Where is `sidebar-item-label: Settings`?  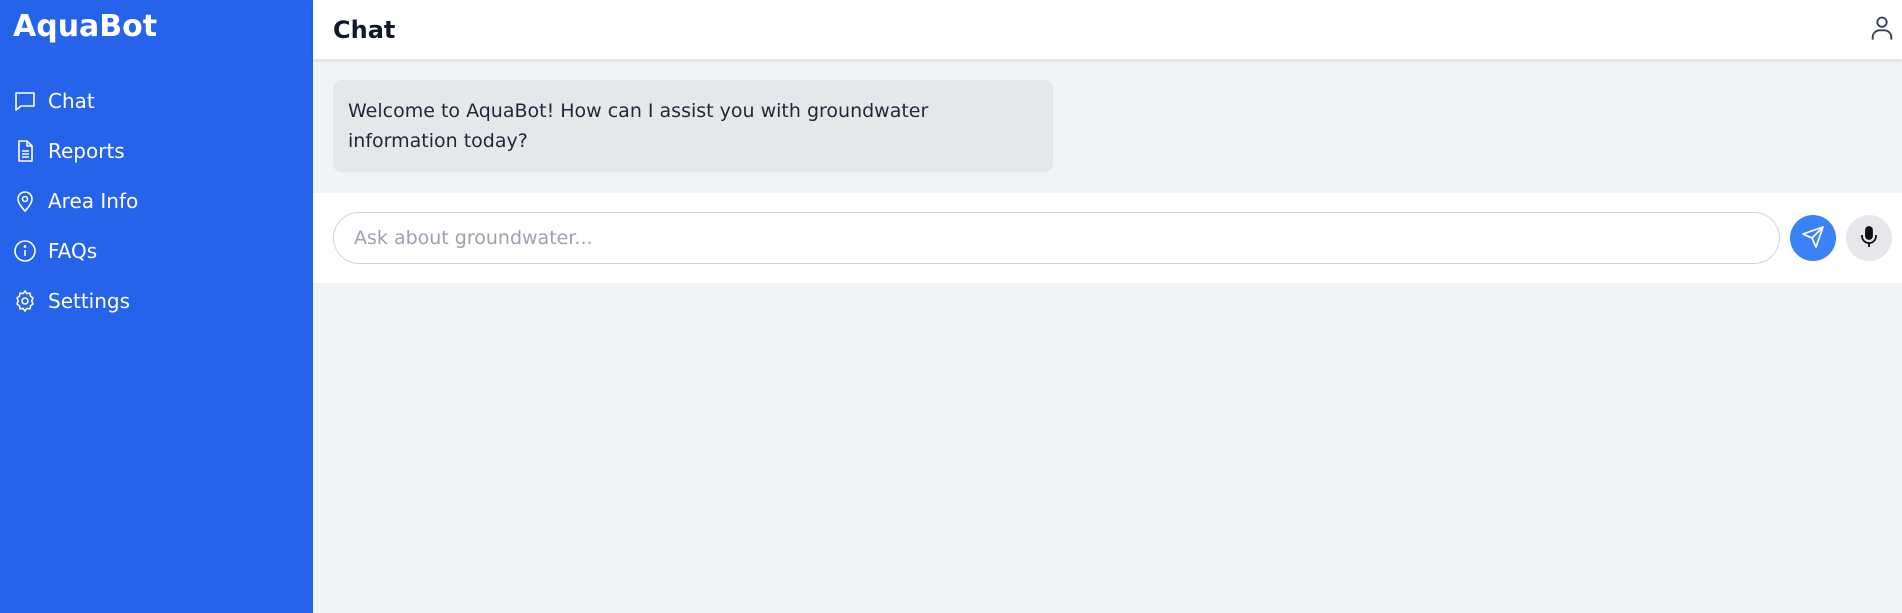
sidebar-item-label: Settings is located at coordinates (89, 301).